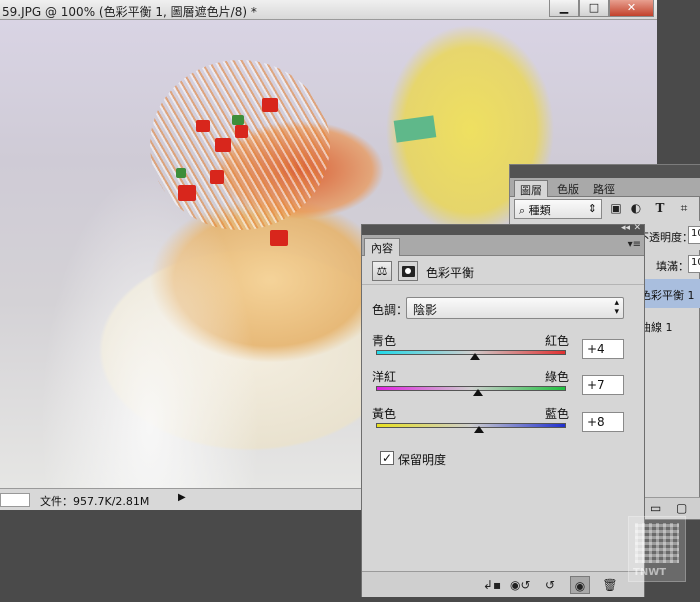  Describe the element at coordinates (557, 414) in the screenshot. I see `blue-label: 藍色` at that location.